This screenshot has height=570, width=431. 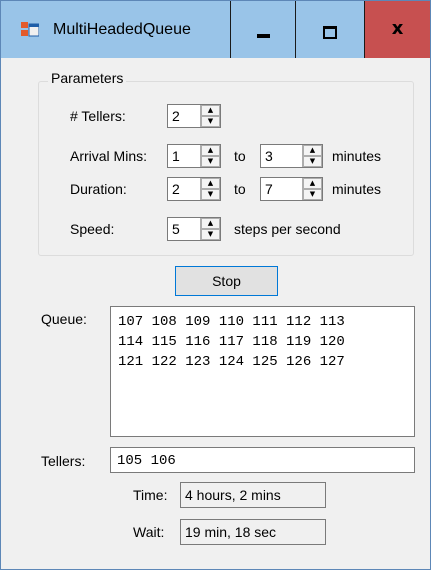 What do you see at coordinates (176, 229) in the screenshot?
I see `speed-value: 5` at bounding box center [176, 229].